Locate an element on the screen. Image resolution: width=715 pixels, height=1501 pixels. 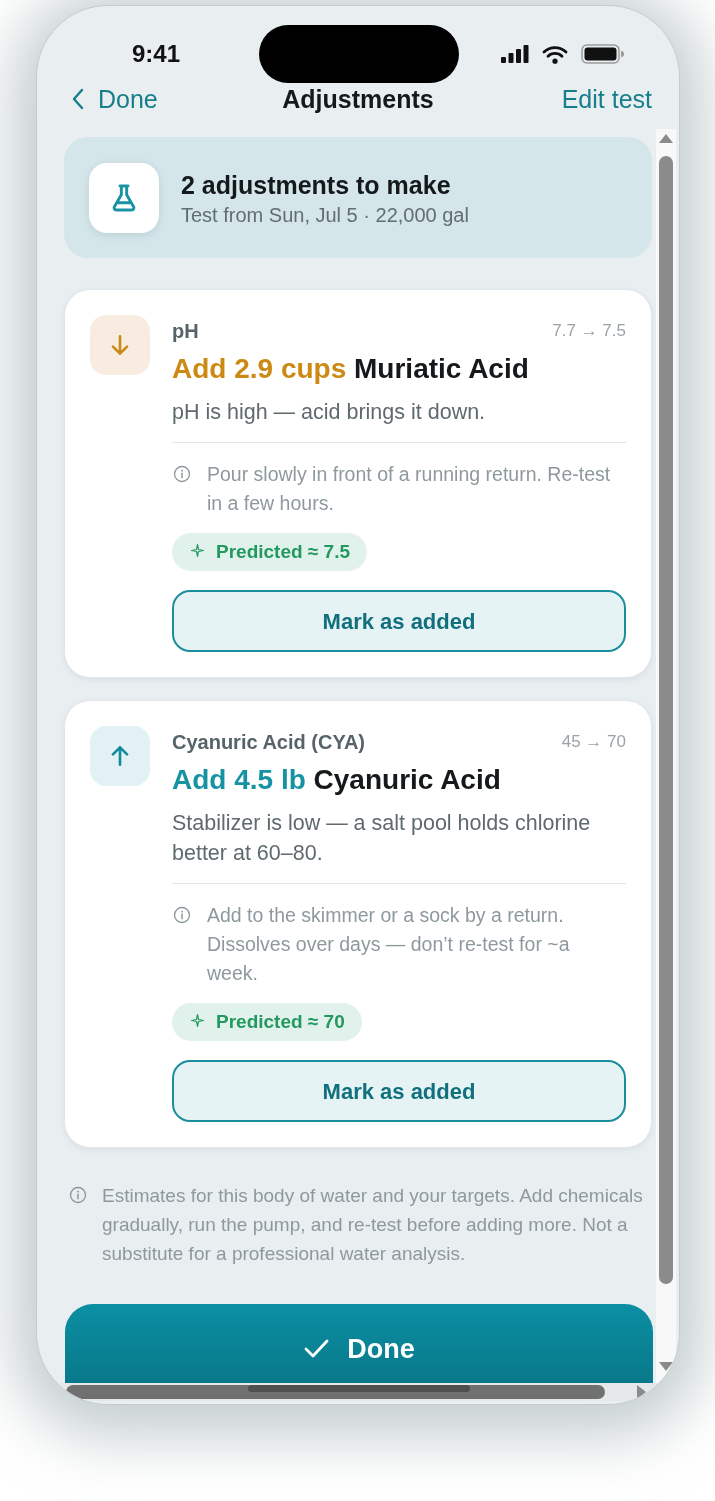
adjustment-title: Add 2.9 cups Muriatic Acid is located at coordinates (351, 369).